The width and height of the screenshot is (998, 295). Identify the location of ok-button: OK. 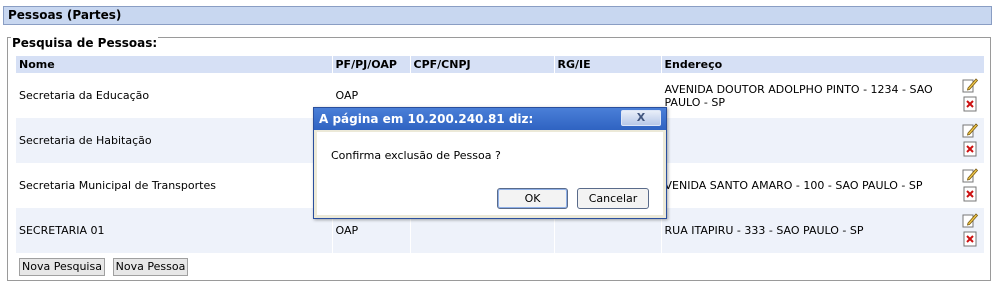
(532, 198).